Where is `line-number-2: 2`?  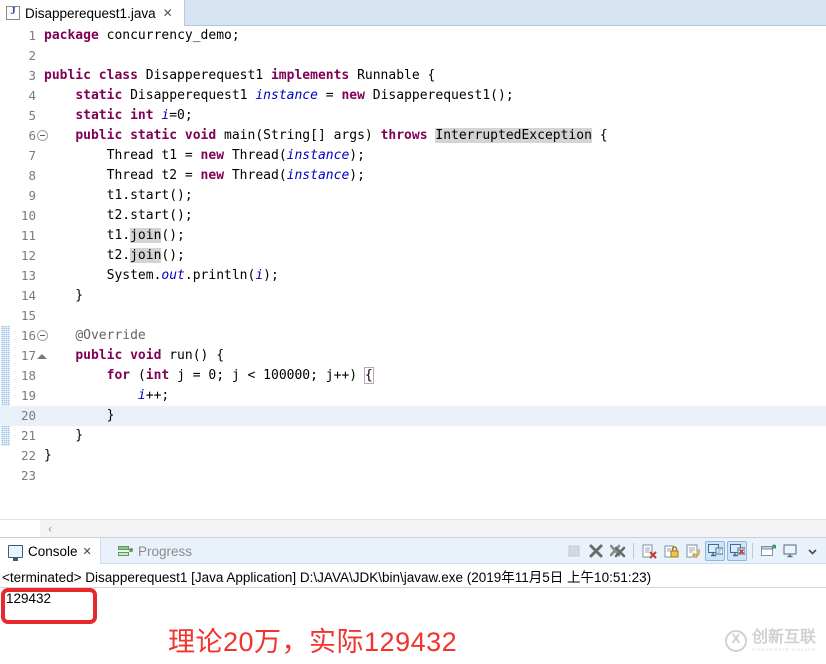
line-number-2: 2 is located at coordinates (32, 55).